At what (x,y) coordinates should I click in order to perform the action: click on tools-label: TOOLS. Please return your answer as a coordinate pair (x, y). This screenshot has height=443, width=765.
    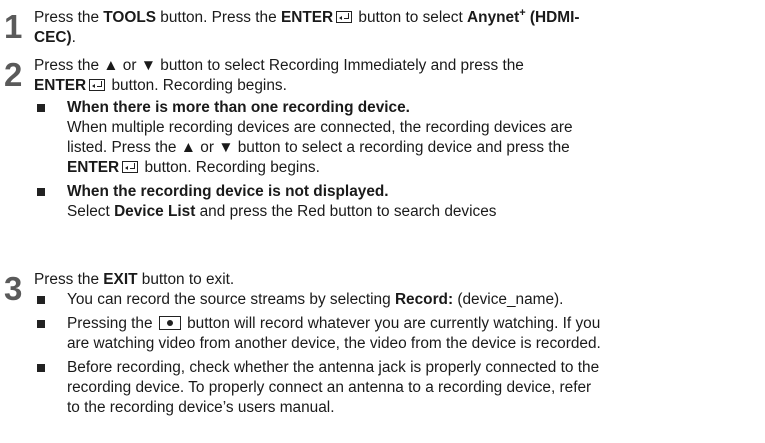
    Looking at the image, I should click on (130, 17).